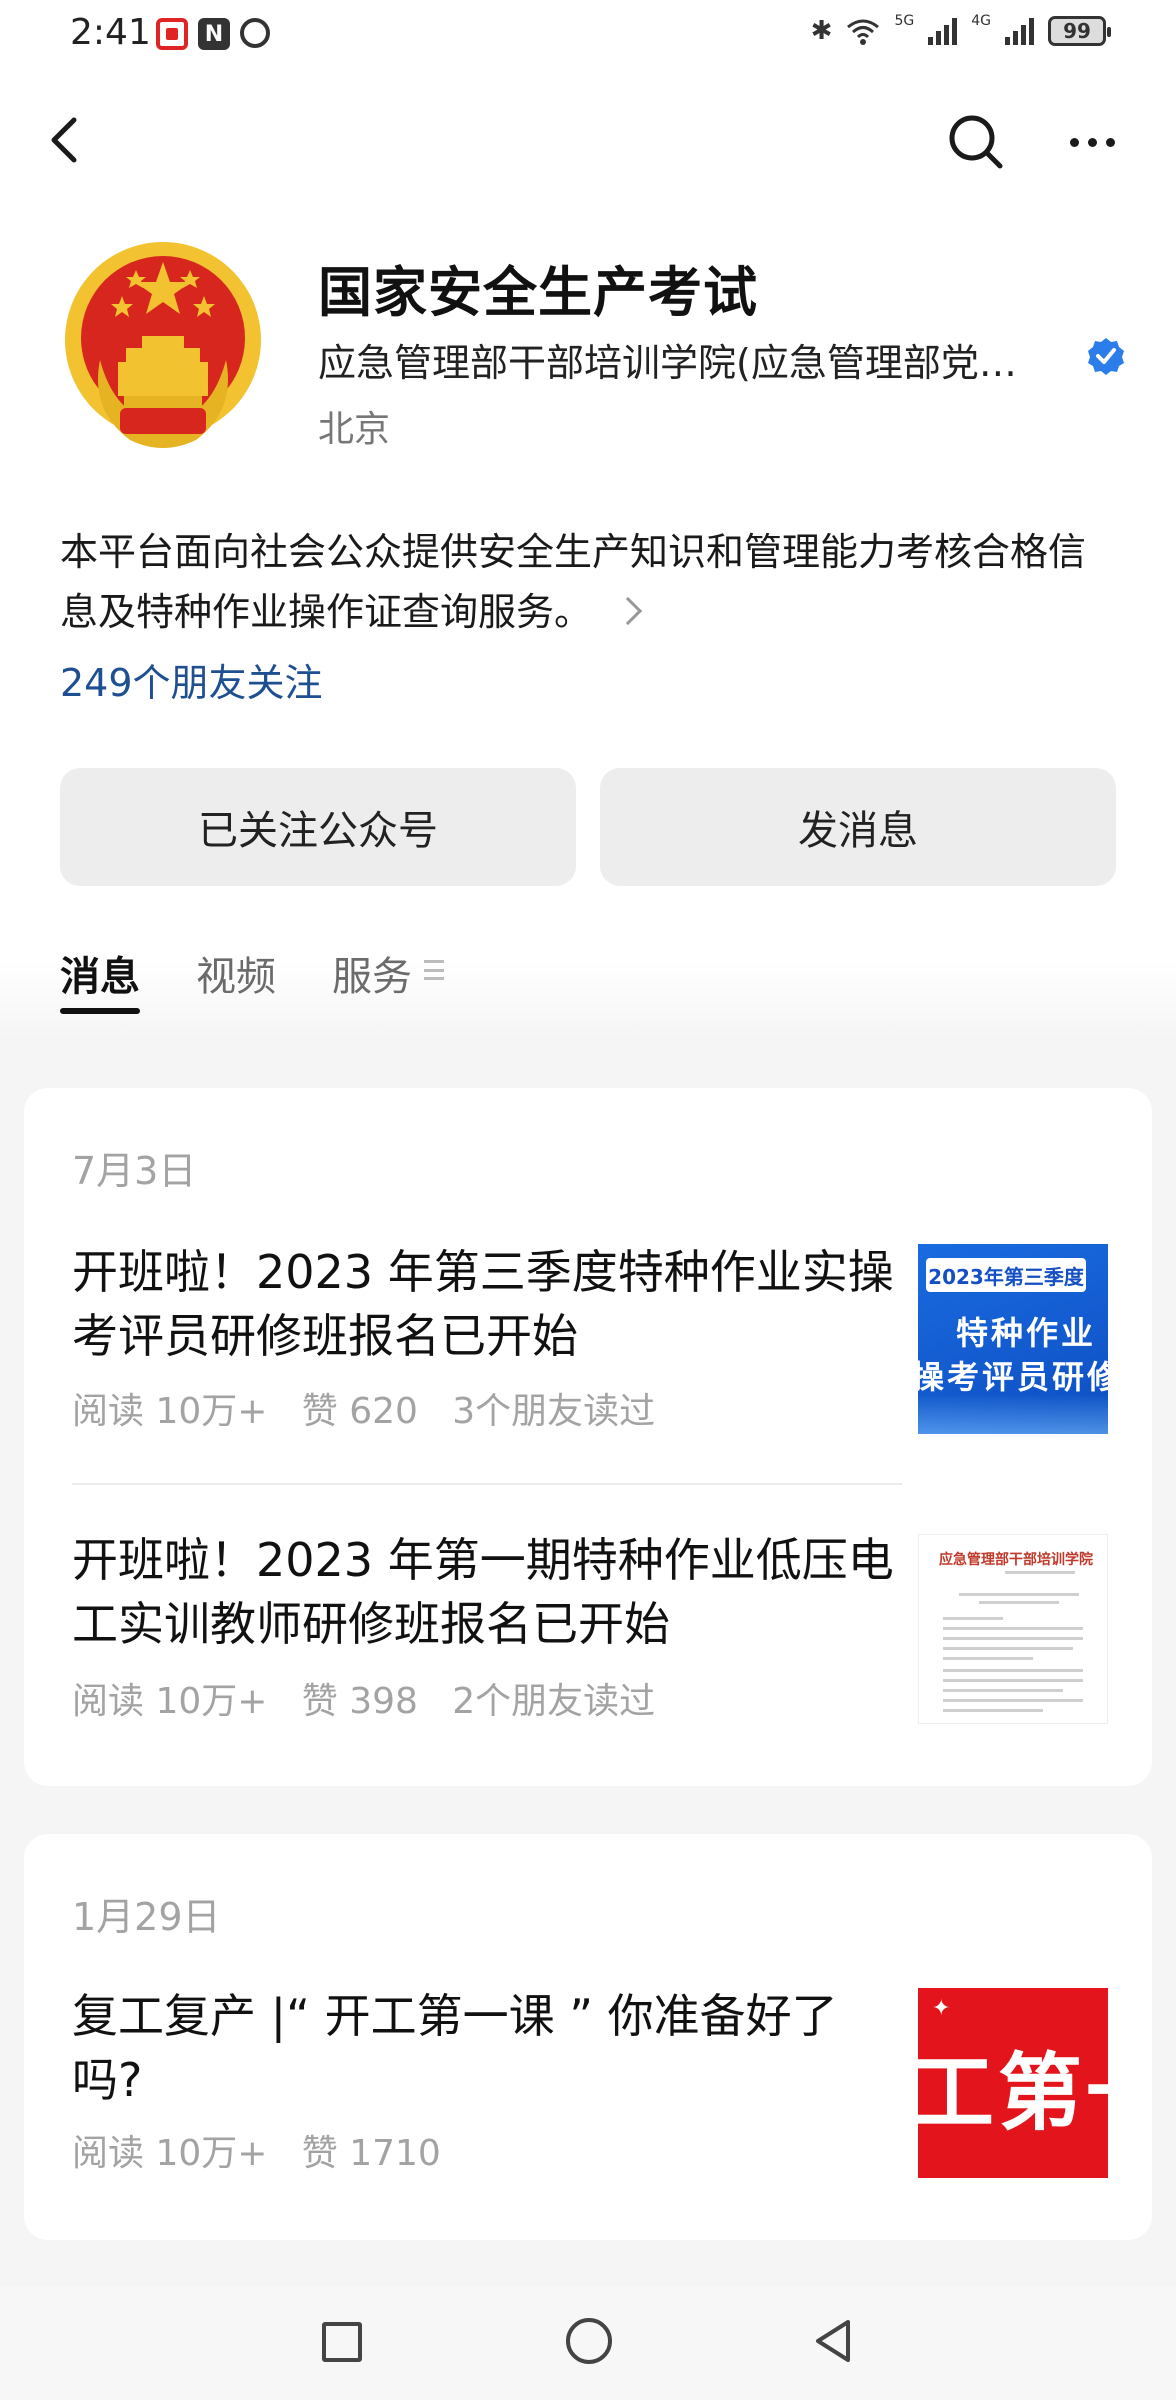 The image size is (1176, 2400). I want to click on send-message-button: 发消息, so click(858, 827).